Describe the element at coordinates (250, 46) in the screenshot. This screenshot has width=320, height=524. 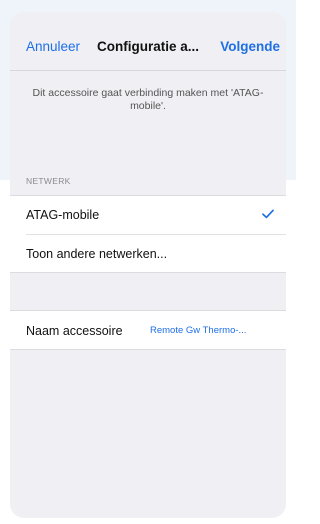
I see `next-button: Volgende` at that location.